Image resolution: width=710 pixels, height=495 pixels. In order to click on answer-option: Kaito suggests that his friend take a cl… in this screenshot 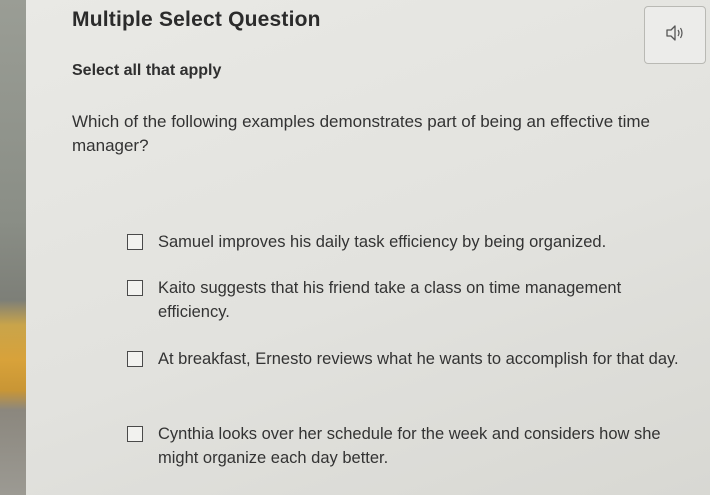, I will do `click(407, 300)`.